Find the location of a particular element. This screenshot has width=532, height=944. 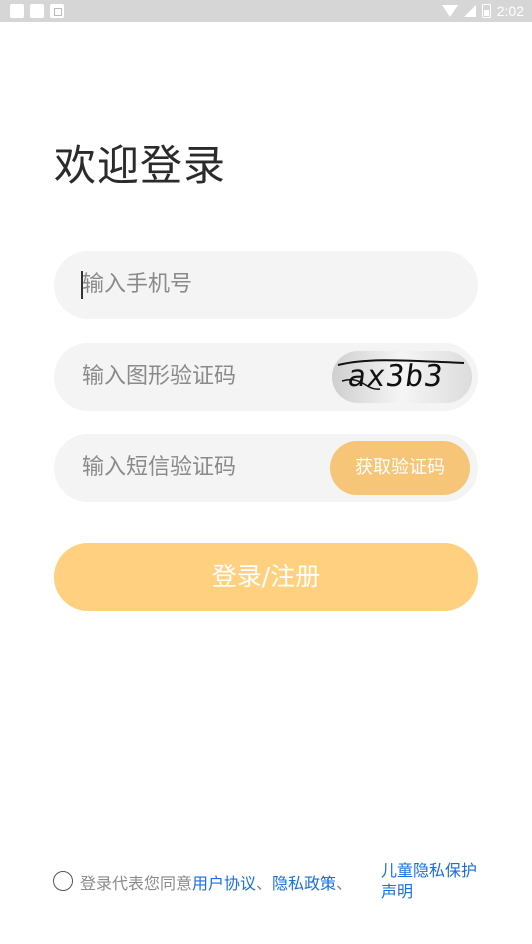

user-agreement-link: 用户协议 is located at coordinates (224, 883).